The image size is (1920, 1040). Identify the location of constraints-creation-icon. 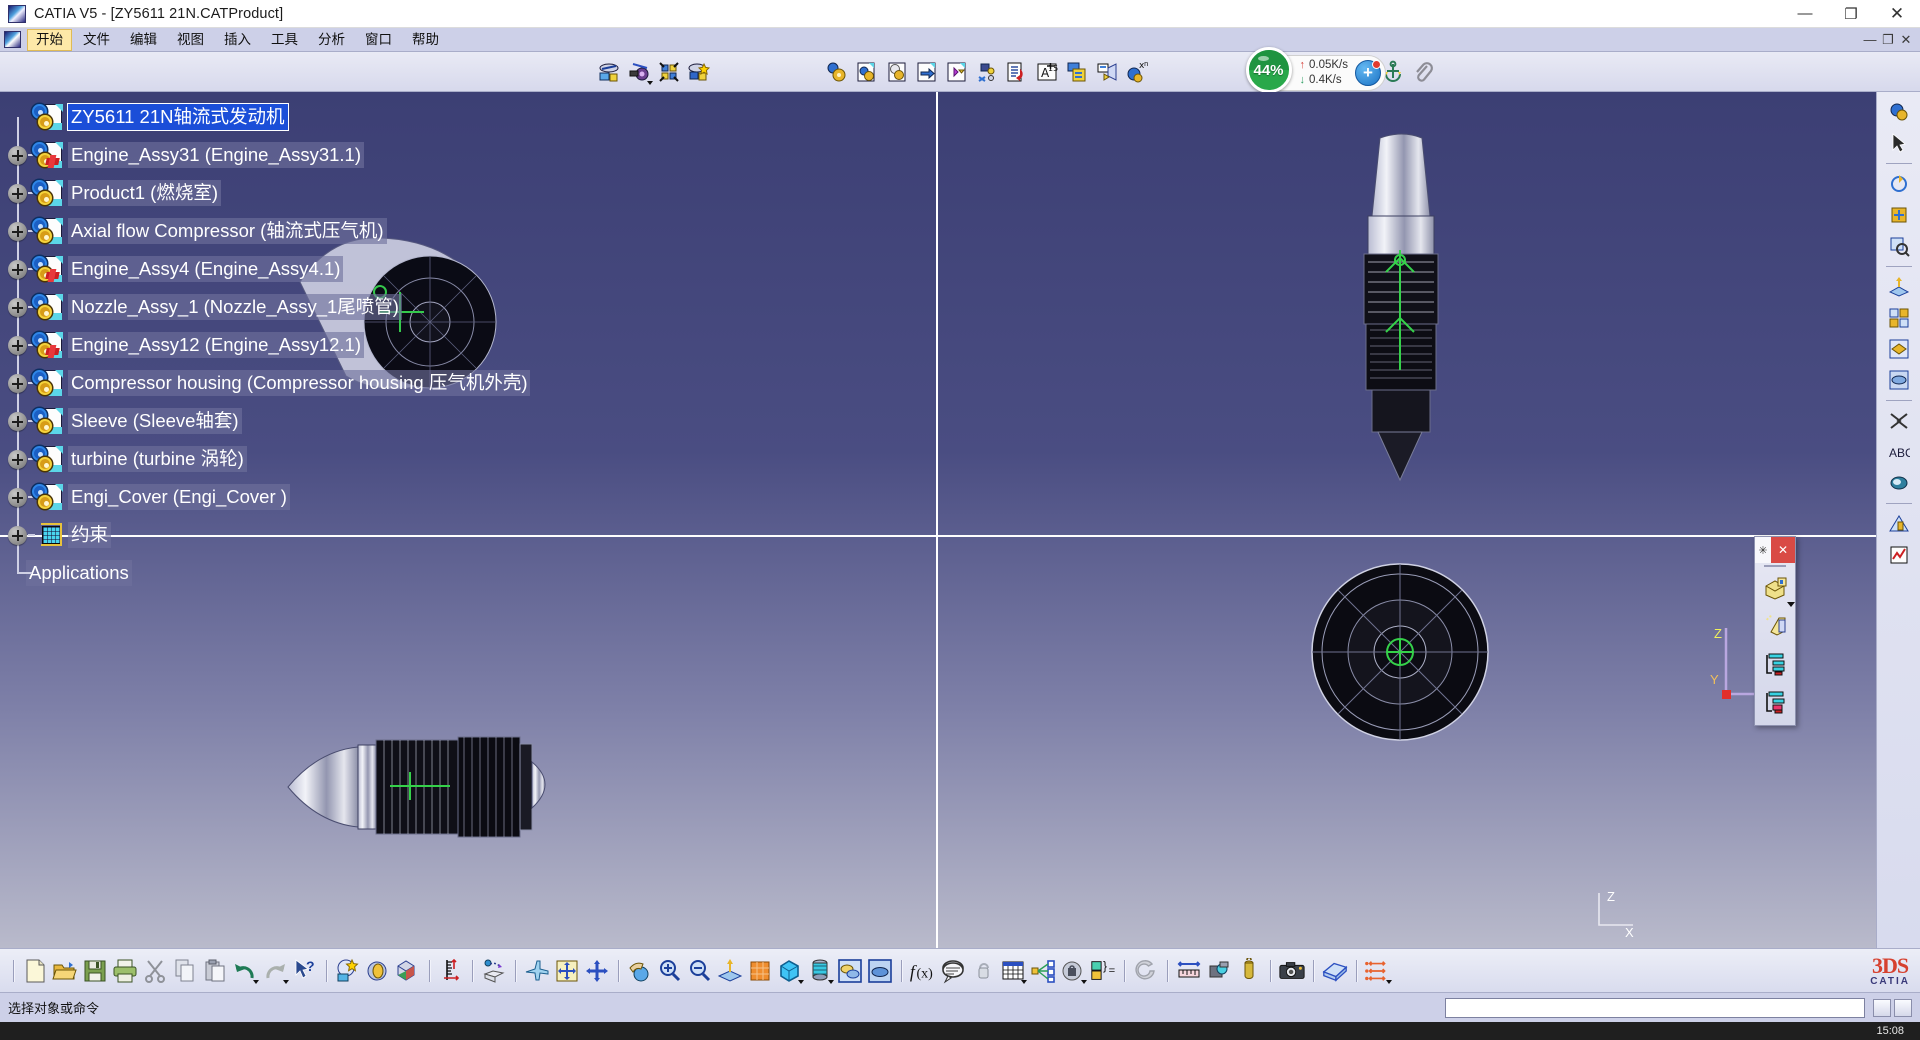
(1378, 971).